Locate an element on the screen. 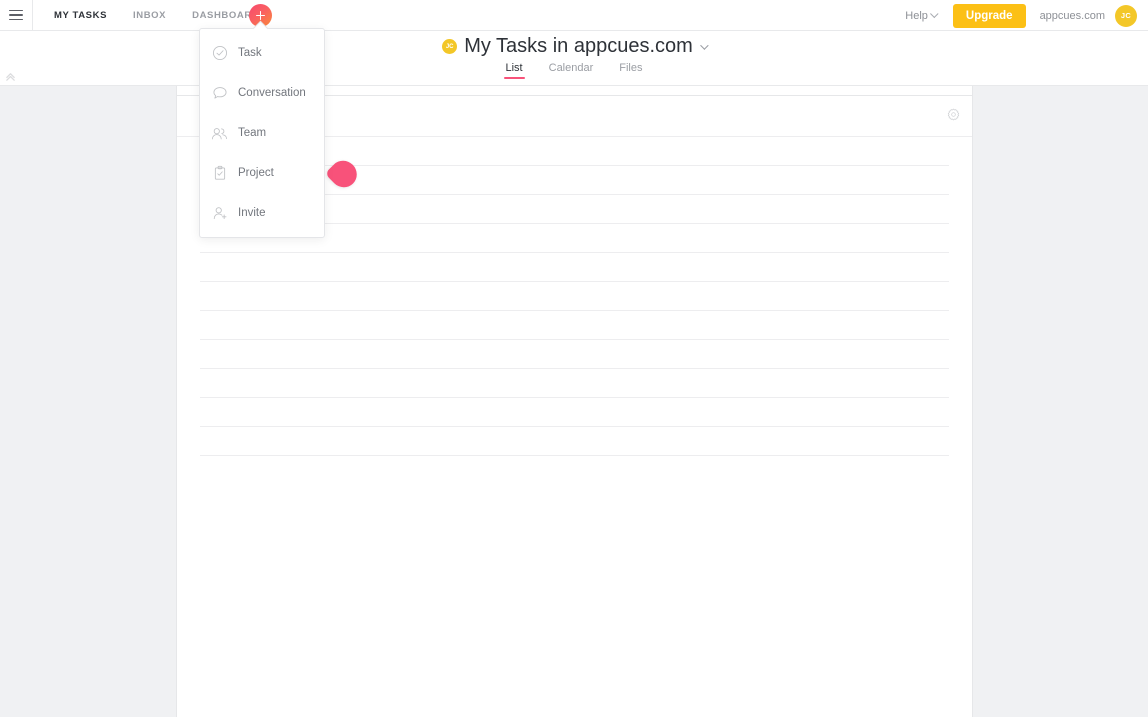 The height and width of the screenshot is (717, 1148). hamburger-menu-icon is located at coordinates (16, 15).